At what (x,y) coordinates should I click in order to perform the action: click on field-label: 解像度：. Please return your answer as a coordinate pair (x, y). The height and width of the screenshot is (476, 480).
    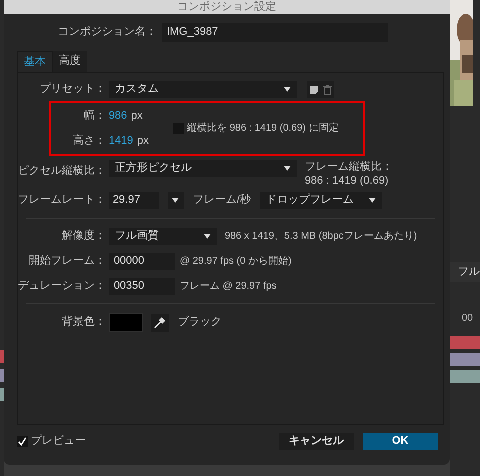
    Looking at the image, I should click on (83, 236).